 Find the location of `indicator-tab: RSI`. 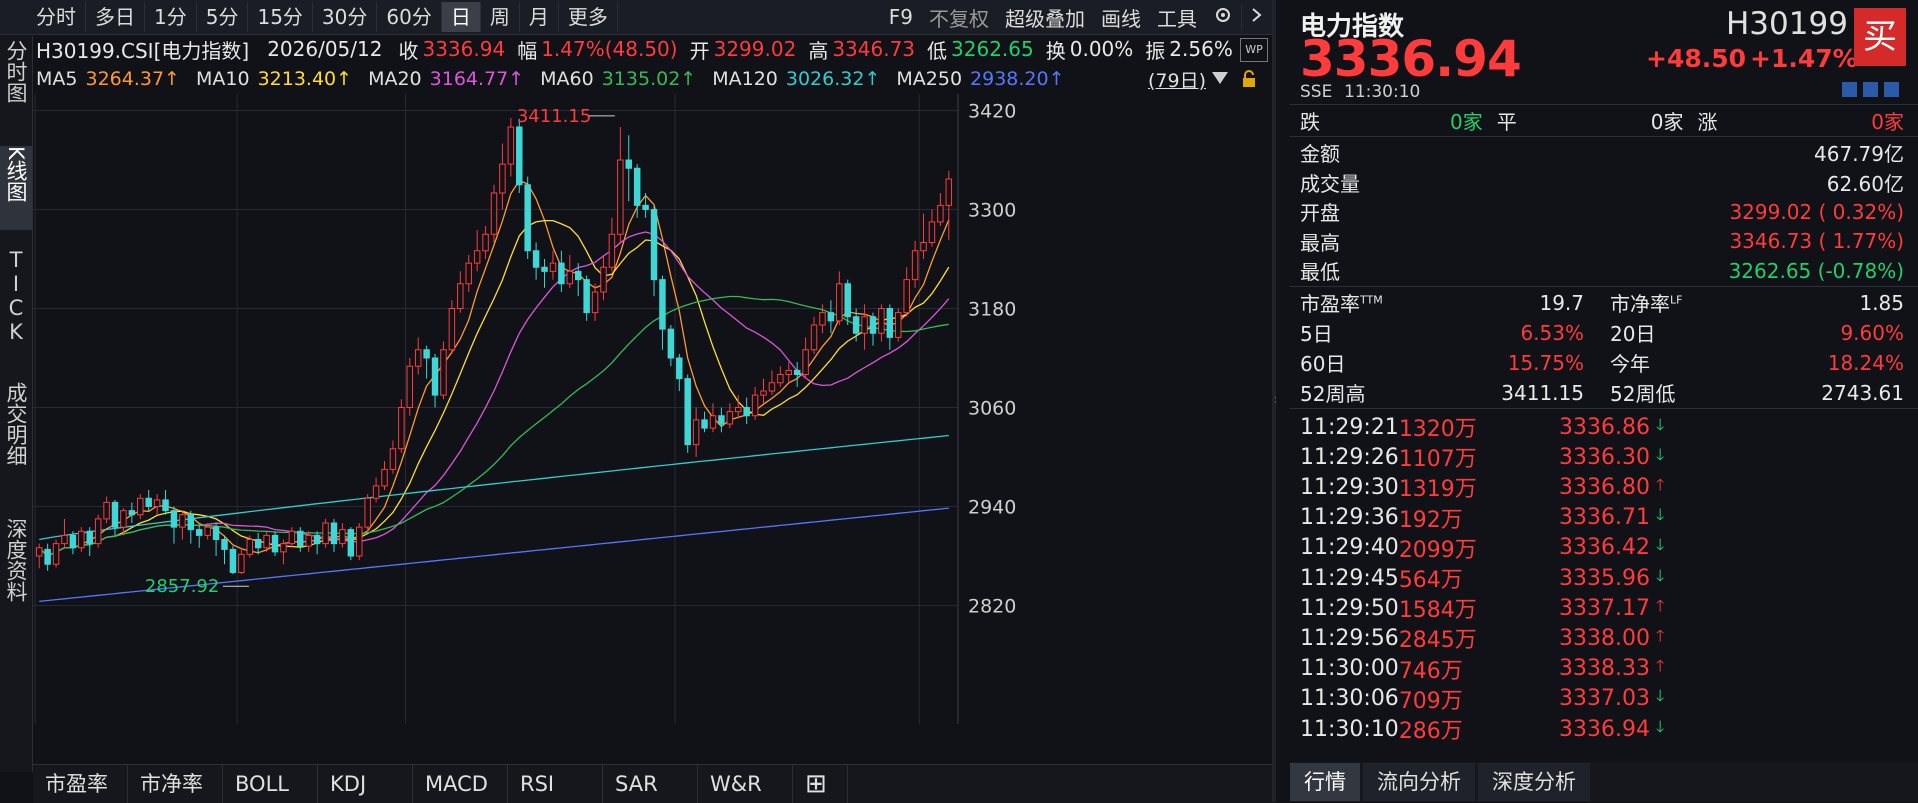

indicator-tab: RSI is located at coordinates (555, 784).